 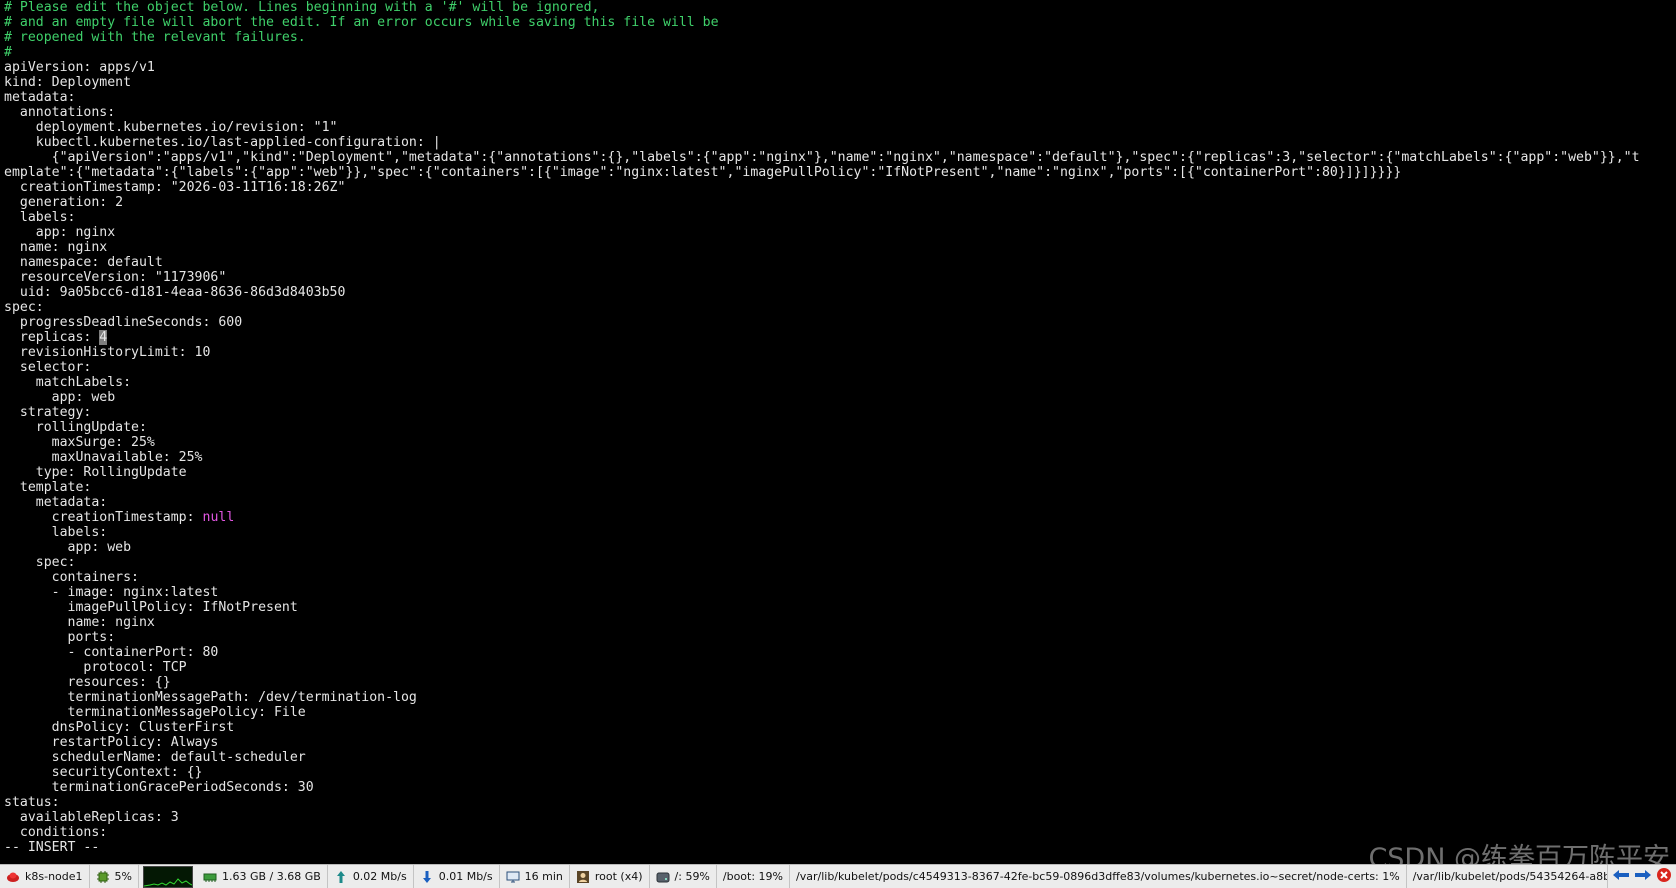 I want to click on line-text: selector:, so click(x=48, y=367).